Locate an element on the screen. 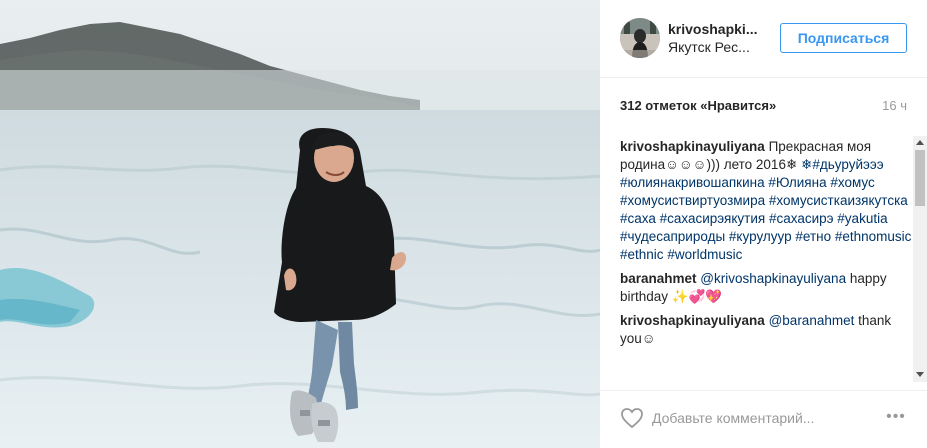 This screenshot has width=927, height=448. comment-input is located at coordinates (762, 418).